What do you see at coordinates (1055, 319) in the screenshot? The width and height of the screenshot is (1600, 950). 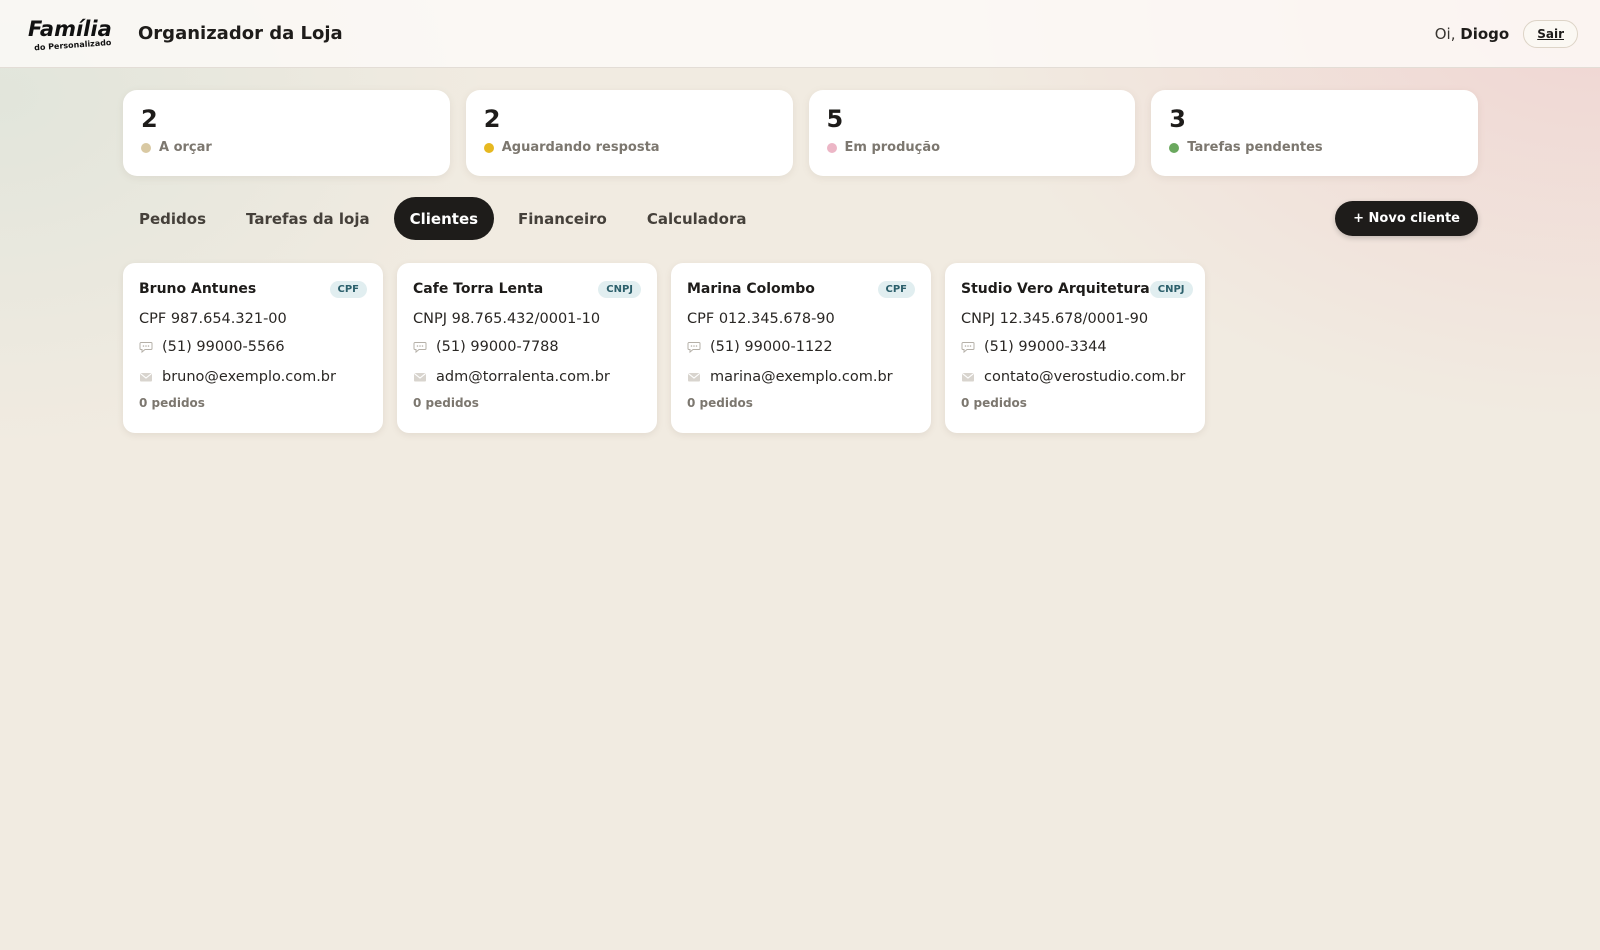 I see `client-document: CNPJ 12.345.678/0001-90` at bounding box center [1055, 319].